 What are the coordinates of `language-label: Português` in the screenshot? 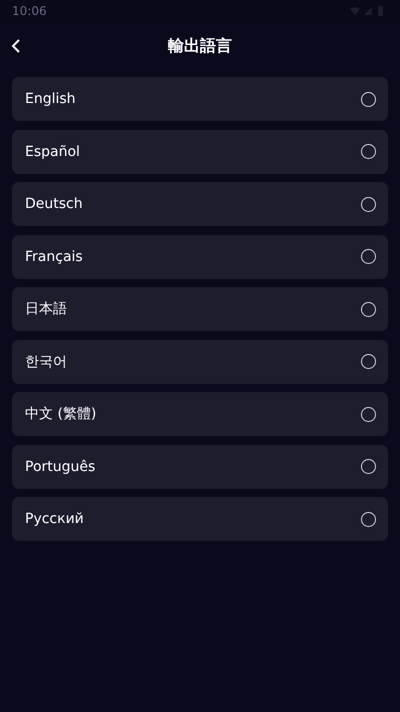 It's located at (60, 466).